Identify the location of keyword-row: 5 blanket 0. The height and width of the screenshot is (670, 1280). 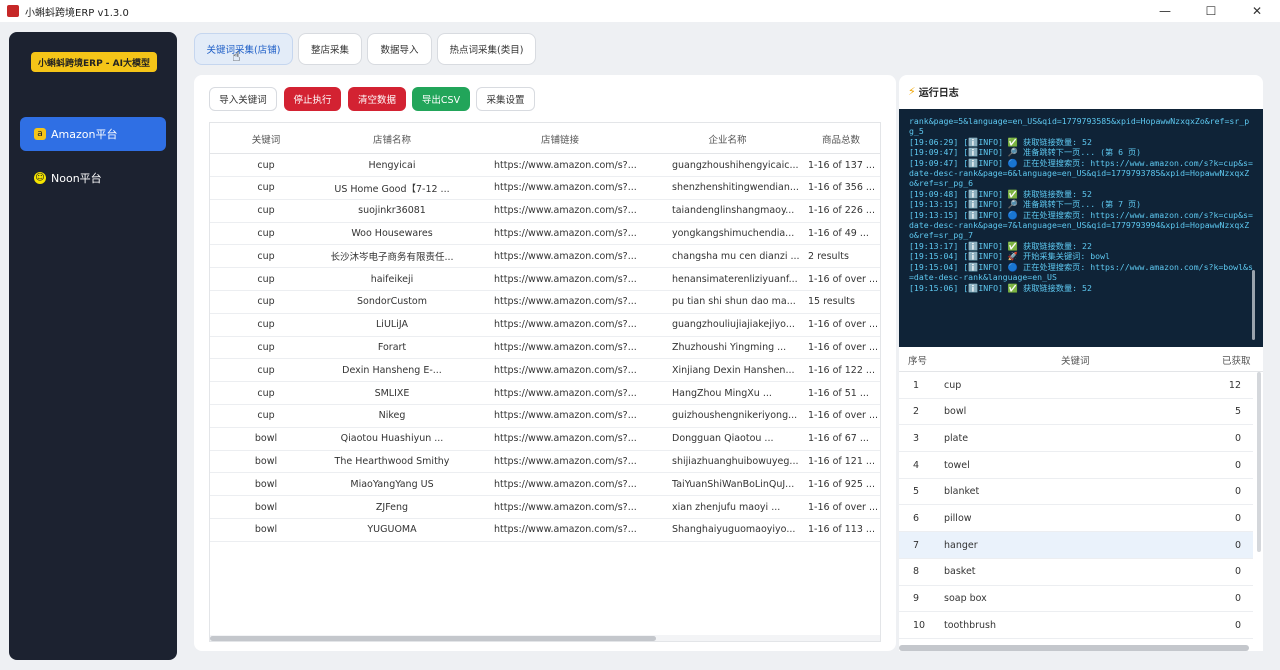
(1076, 492).